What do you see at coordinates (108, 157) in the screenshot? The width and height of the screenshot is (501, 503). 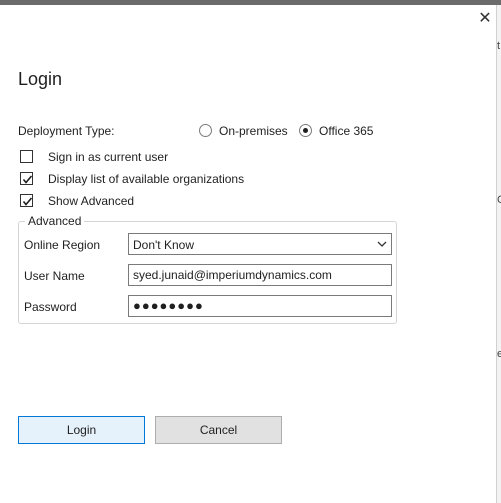 I see `sign-in-current-user-label: Sign in as current user` at bounding box center [108, 157].